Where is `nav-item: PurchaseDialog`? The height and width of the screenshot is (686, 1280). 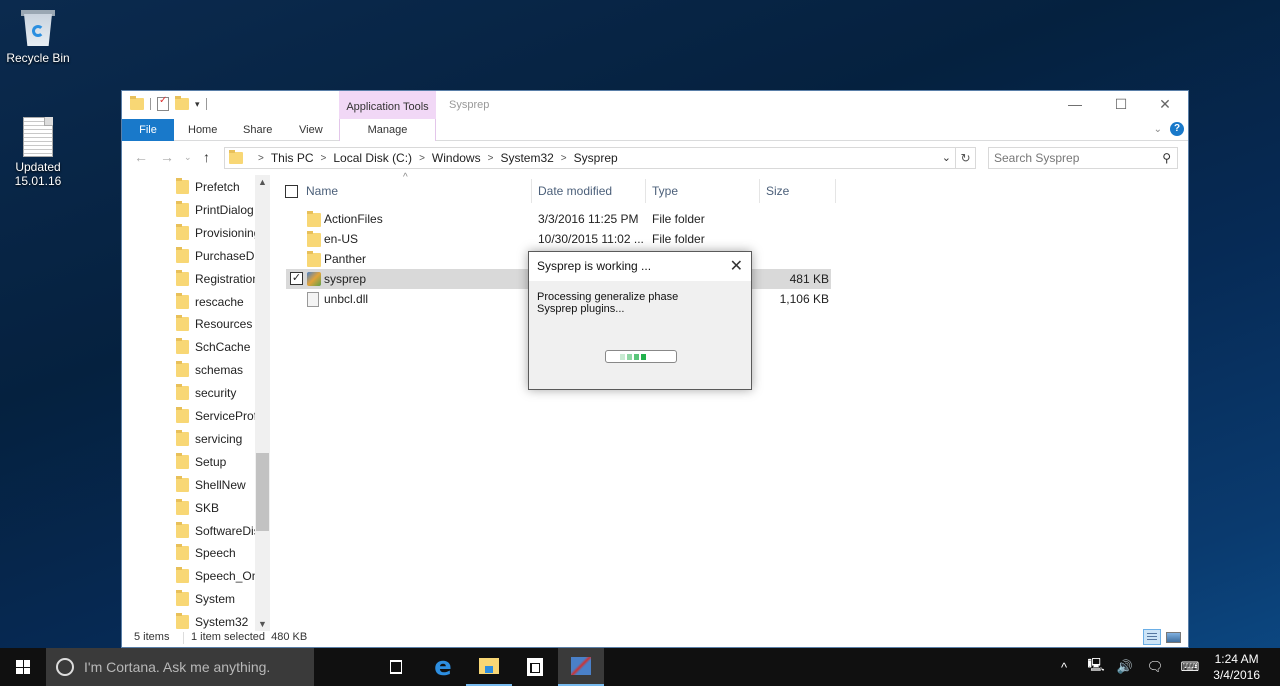
nav-item: PurchaseDialog is located at coordinates (216, 256).